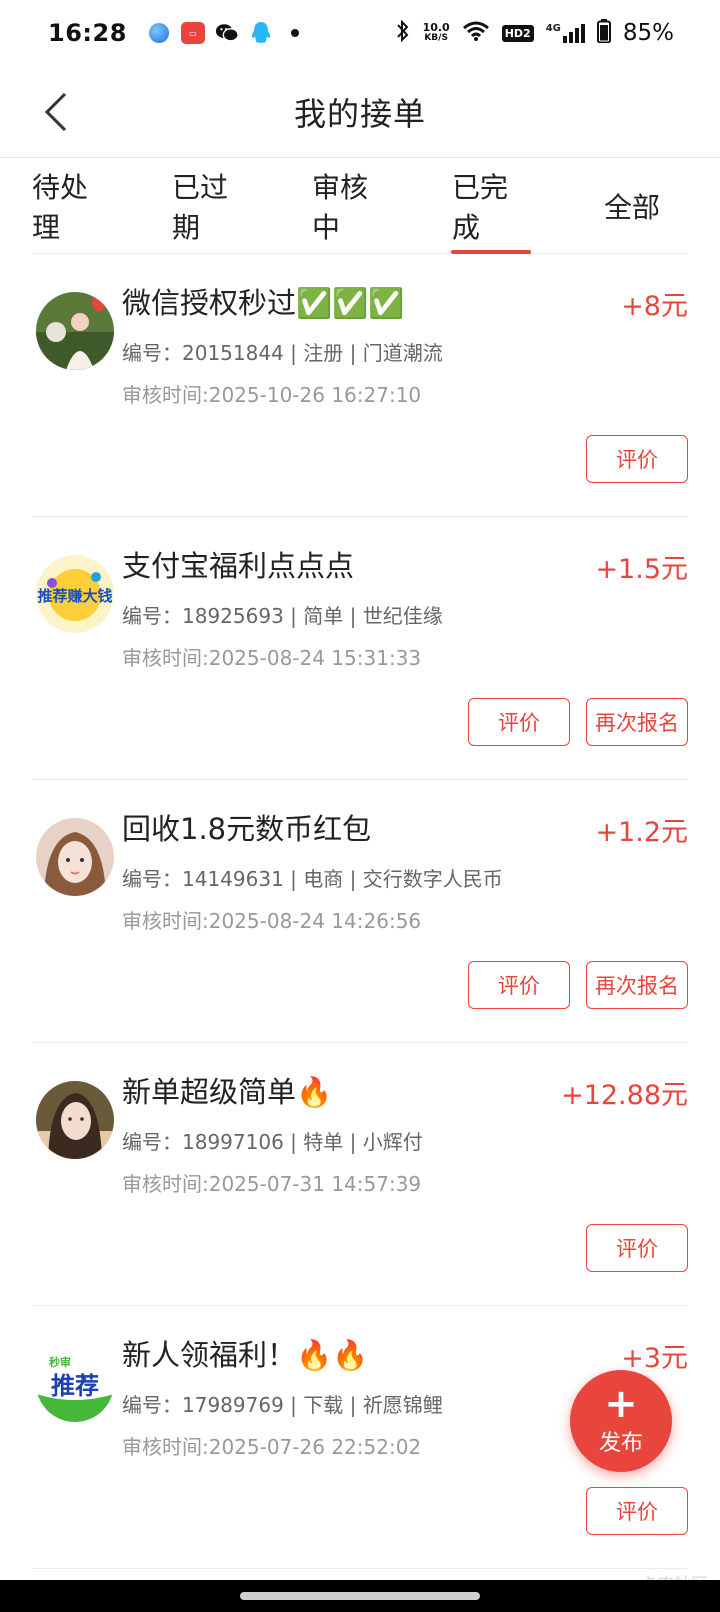 The height and width of the screenshot is (1612, 720). I want to click on app-header: 我的接单, so click(360, 112).